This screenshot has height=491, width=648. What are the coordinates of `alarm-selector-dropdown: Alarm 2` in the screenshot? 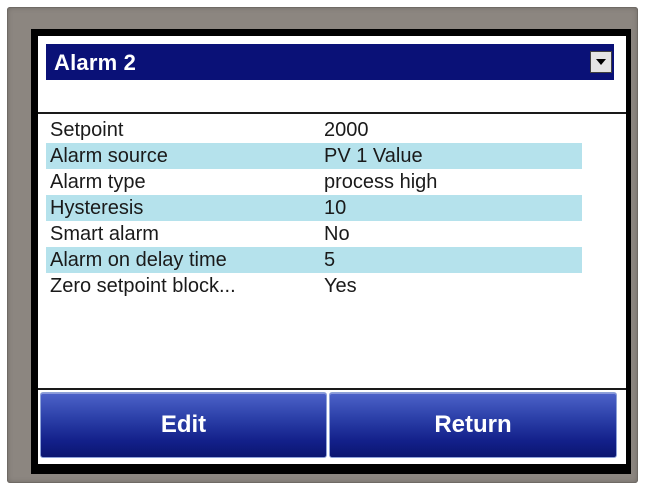 It's located at (330, 62).